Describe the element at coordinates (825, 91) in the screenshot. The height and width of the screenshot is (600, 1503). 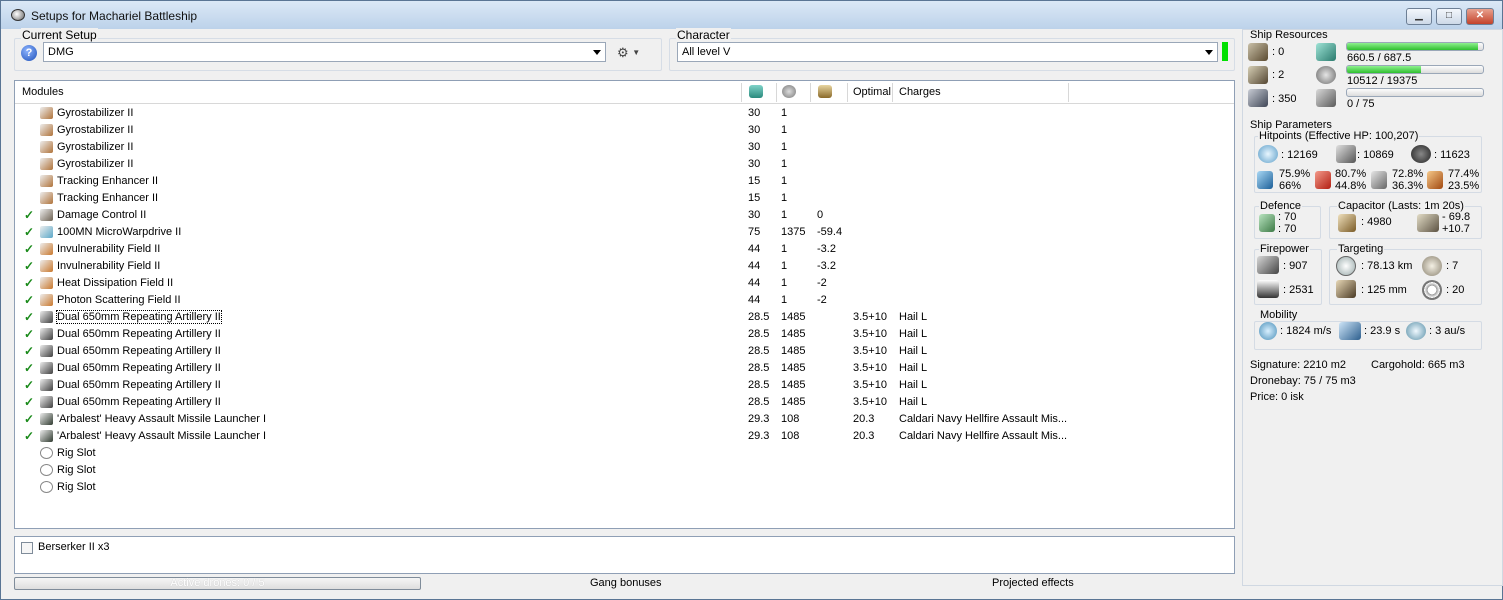
I see `capacitor-icon` at that location.